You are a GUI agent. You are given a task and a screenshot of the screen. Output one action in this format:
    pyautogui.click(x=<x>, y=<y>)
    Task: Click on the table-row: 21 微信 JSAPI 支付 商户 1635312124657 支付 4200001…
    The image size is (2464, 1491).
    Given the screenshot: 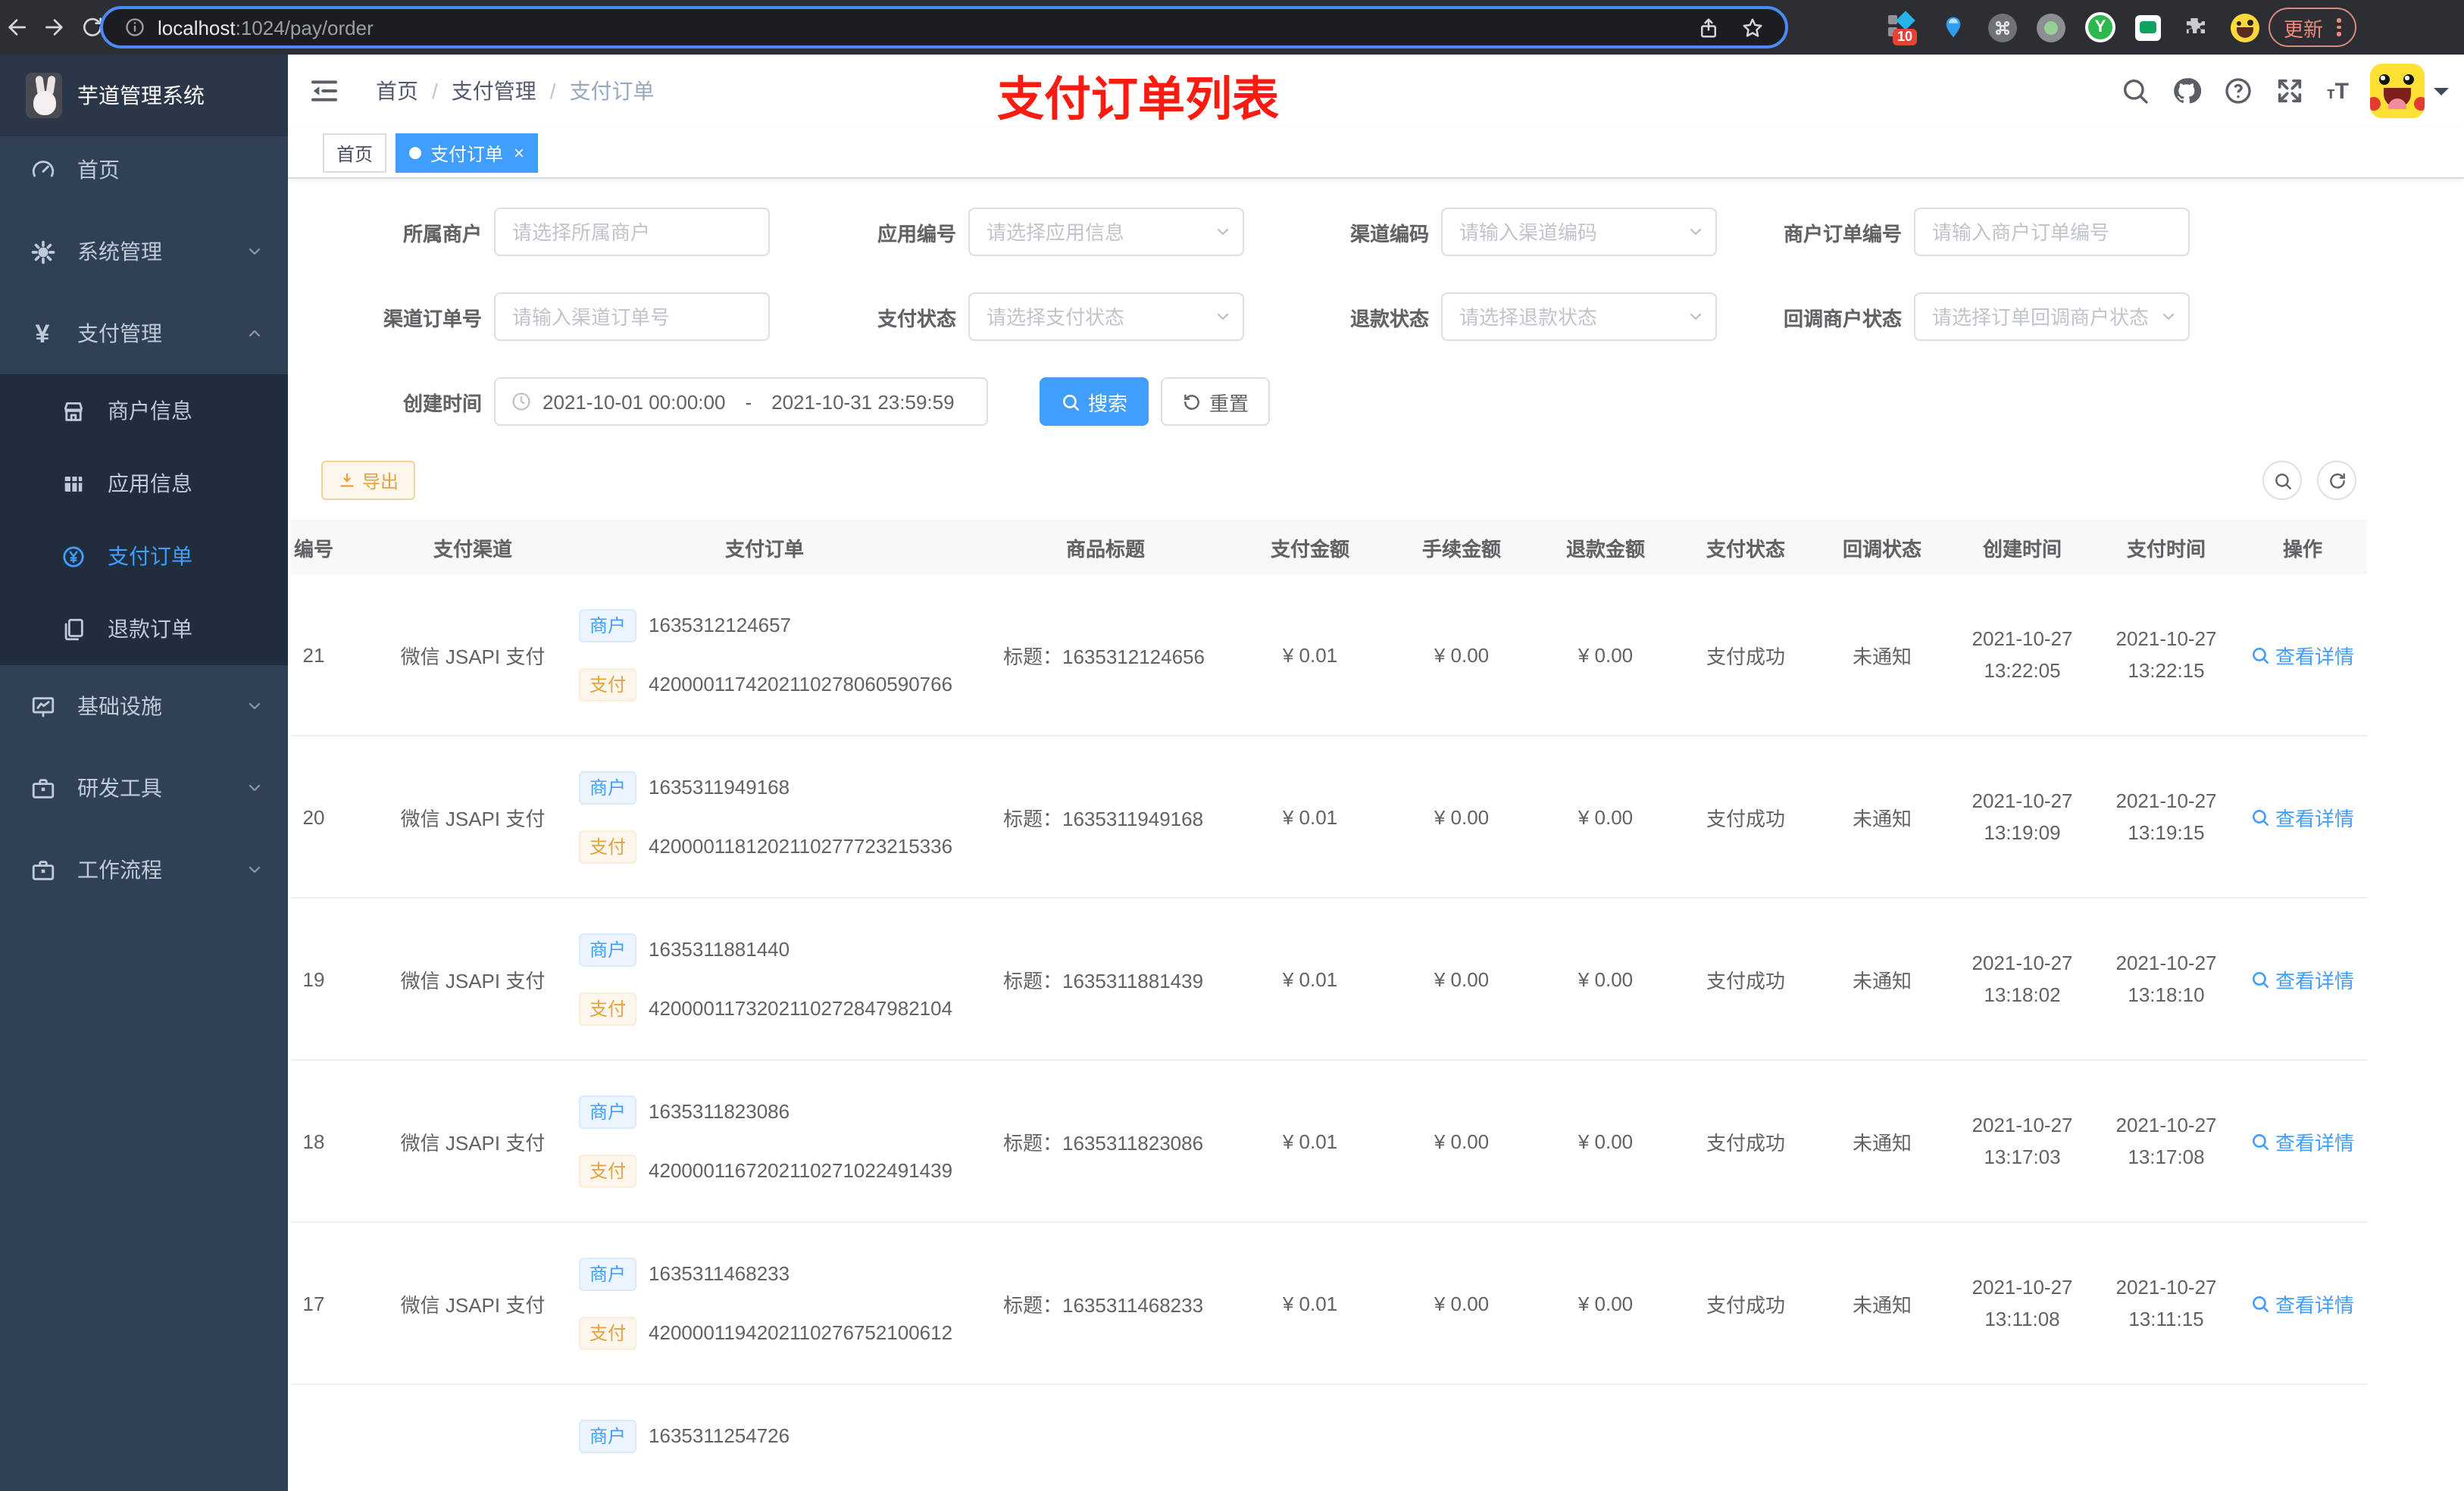 What is the action you would take?
    pyautogui.click(x=1329, y=655)
    